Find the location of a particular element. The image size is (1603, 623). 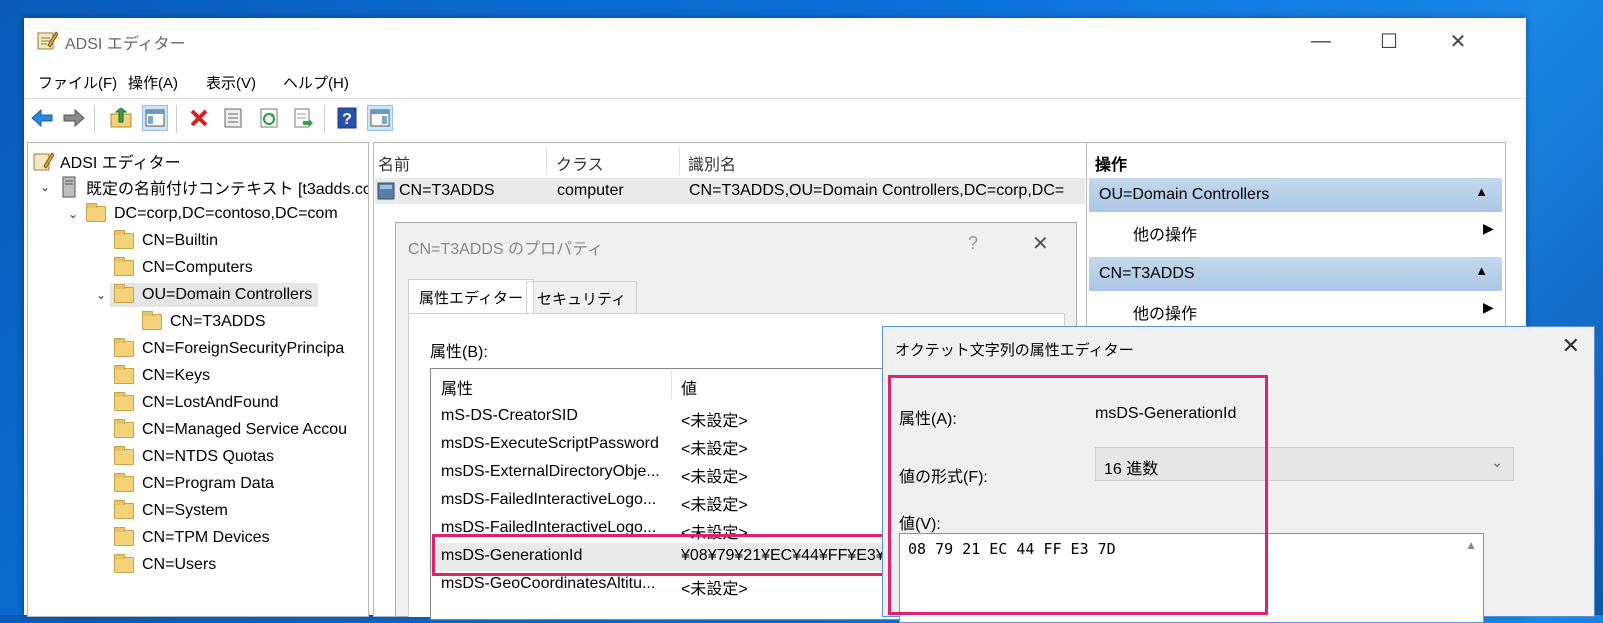

properties-button is located at coordinates (233, 118).